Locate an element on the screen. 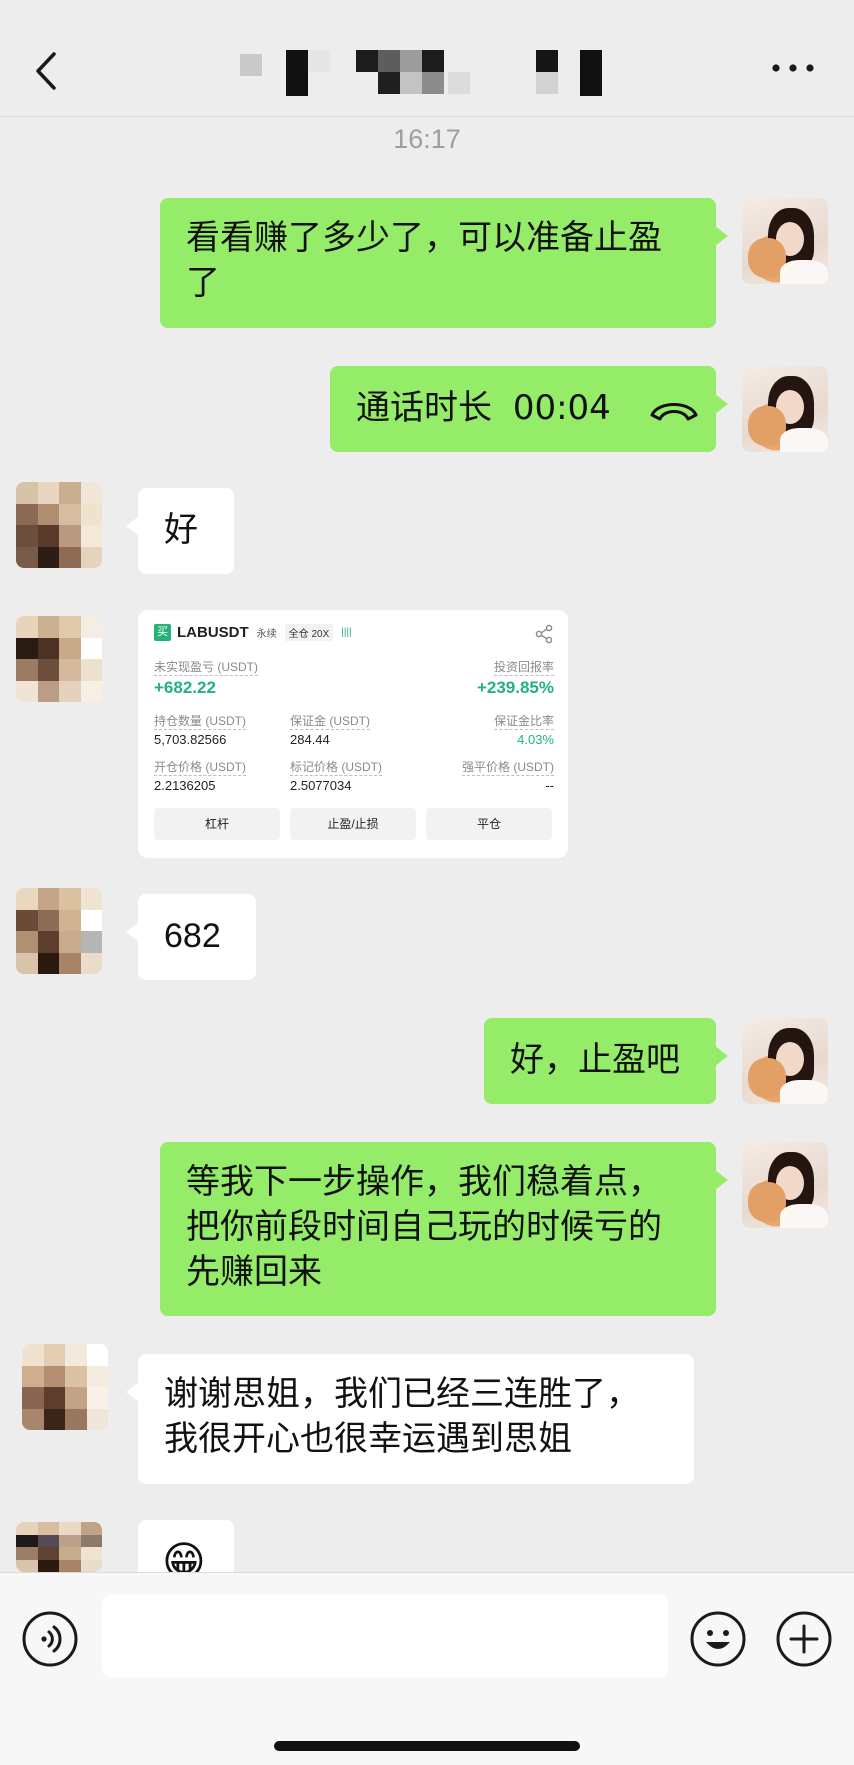 Image resolution: width=854 pixels, height=1765 pixels. mark-price-value: 2.5077034 is located at coordinates (321, 785).